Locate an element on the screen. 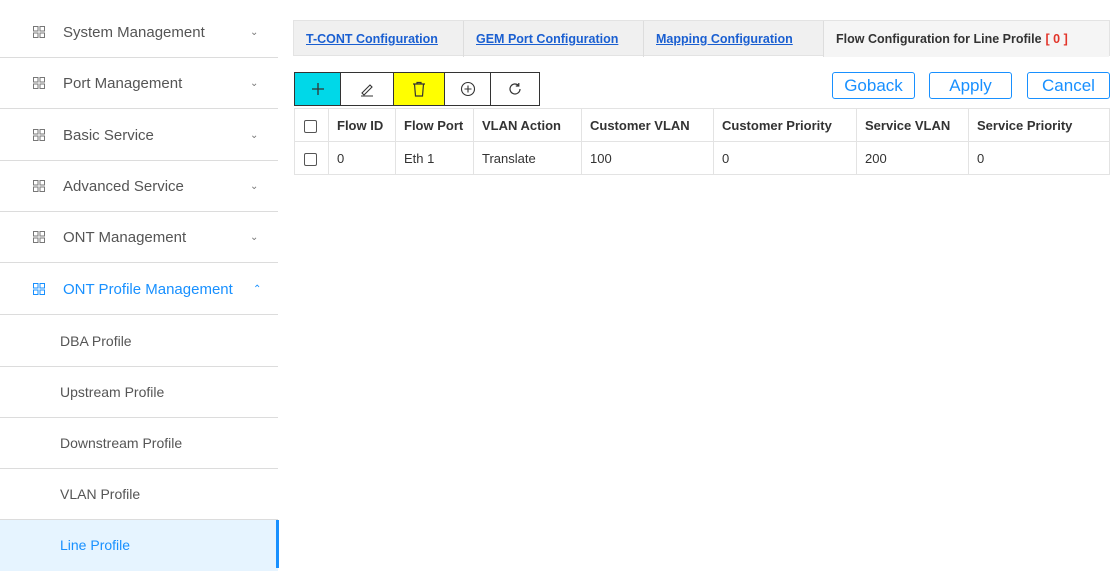  chevron-up-icon: ⌃ is located at coordinates (257, 289).